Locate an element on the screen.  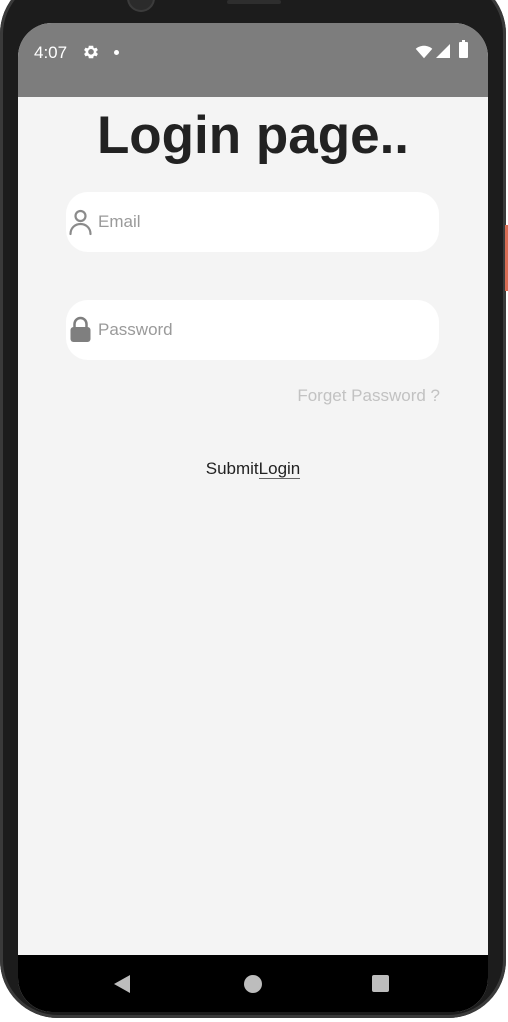
signal-icon is located at coordinates (443, 51).